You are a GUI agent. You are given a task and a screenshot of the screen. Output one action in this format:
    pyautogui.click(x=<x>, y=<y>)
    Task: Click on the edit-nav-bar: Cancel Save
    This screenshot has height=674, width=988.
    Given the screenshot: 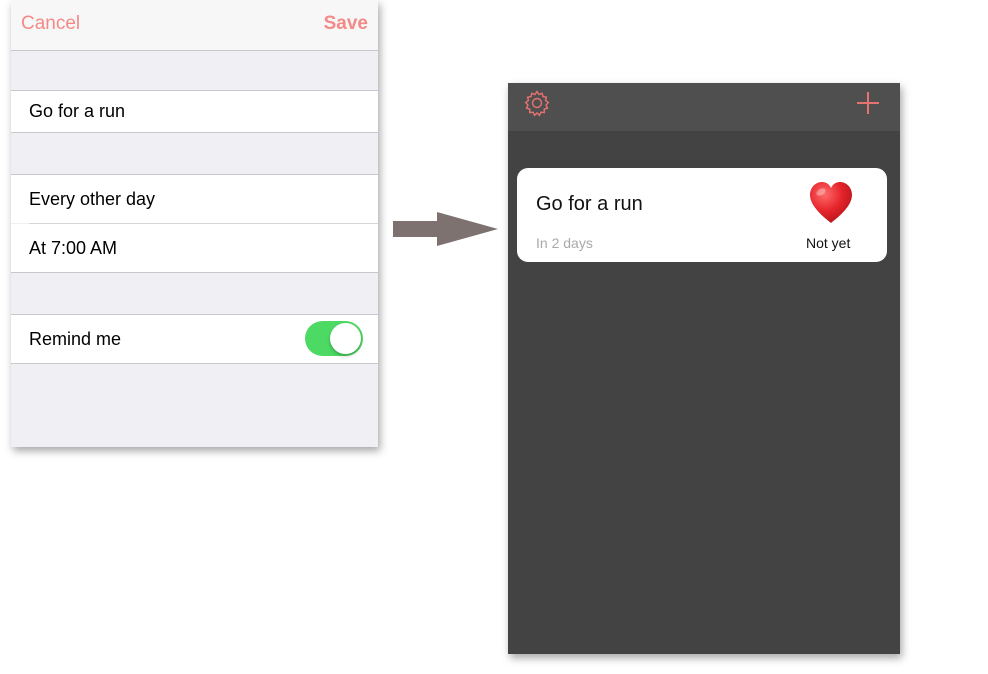 What is the action you would take?
    pyautogui.click(x=194, y=25)
    